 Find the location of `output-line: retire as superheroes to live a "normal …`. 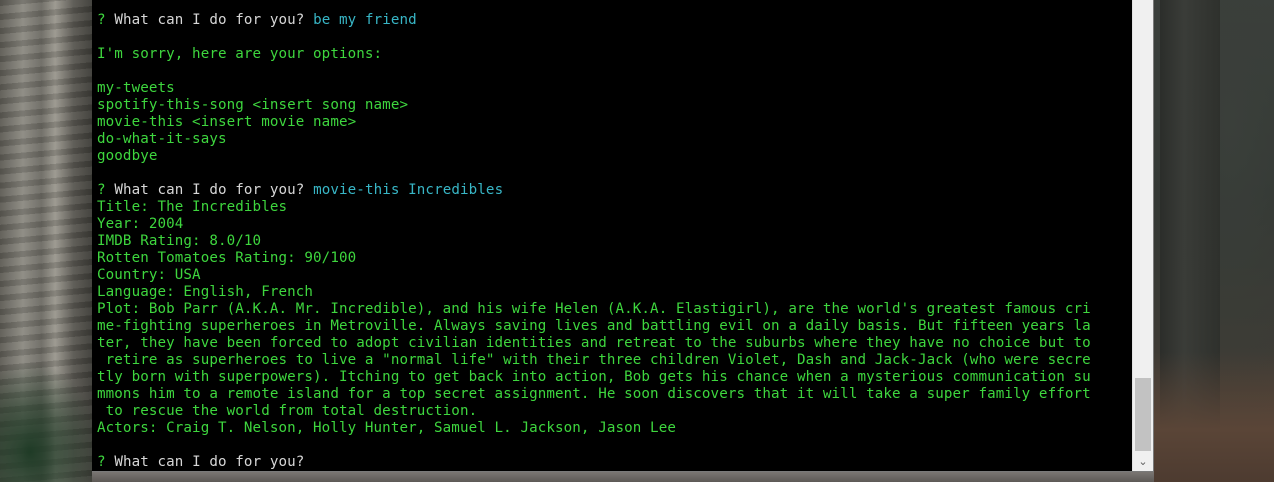

output-line: retire as superheroes to live a "normal … is located at coordinates (594, 360).